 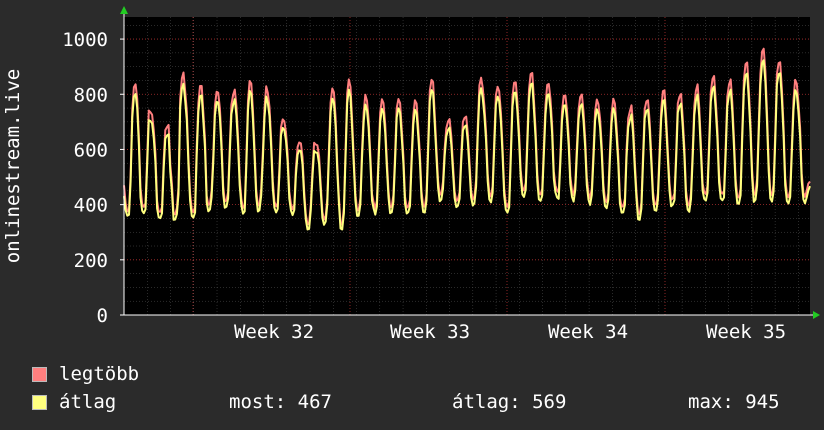 What do you see at coordinates (91, 95) in the screenshot?
I see `y-tick-label: 800` at bounding box center [91, 95].